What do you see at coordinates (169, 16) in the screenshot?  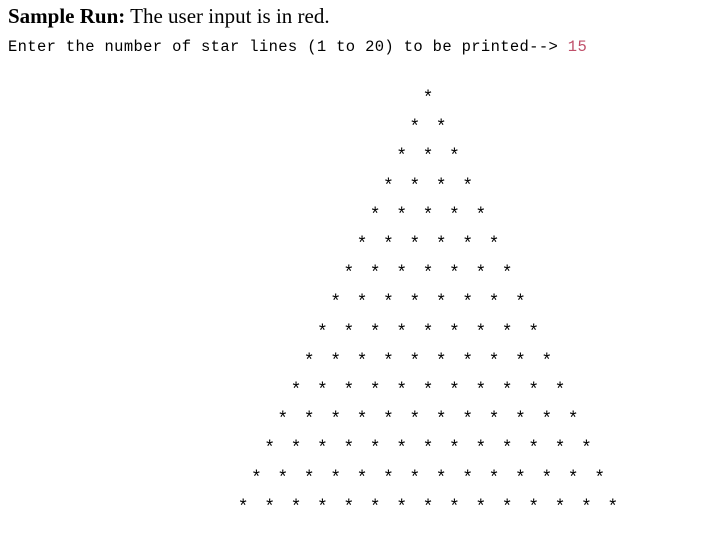 I see `sample-run-heading: Sample Run: The user input is in red.` at bounding box center [169, 16].